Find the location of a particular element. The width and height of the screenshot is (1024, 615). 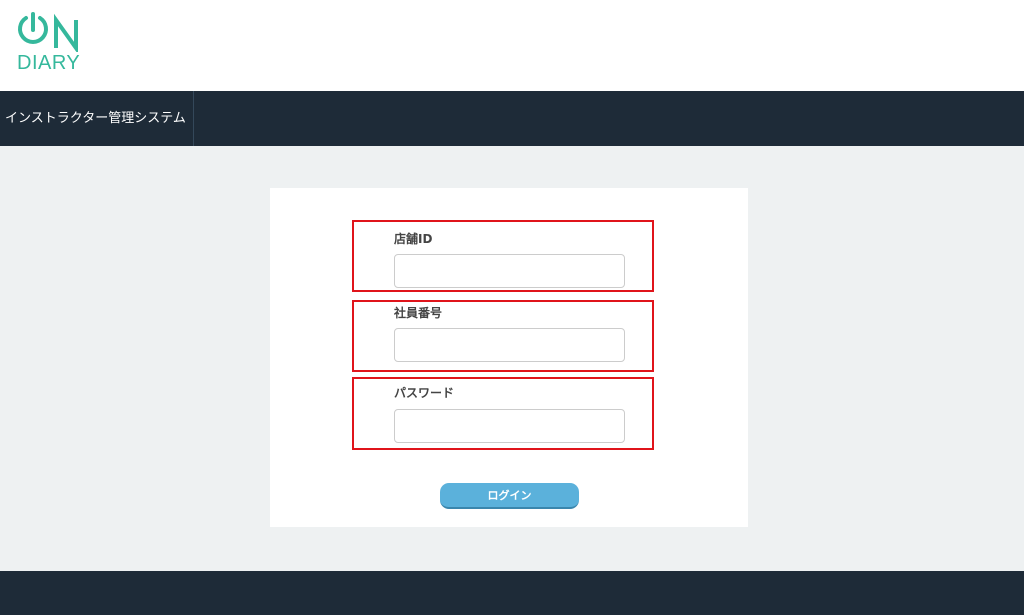

employee-number-label: 社員番号 is located at coordinates (418, 313).